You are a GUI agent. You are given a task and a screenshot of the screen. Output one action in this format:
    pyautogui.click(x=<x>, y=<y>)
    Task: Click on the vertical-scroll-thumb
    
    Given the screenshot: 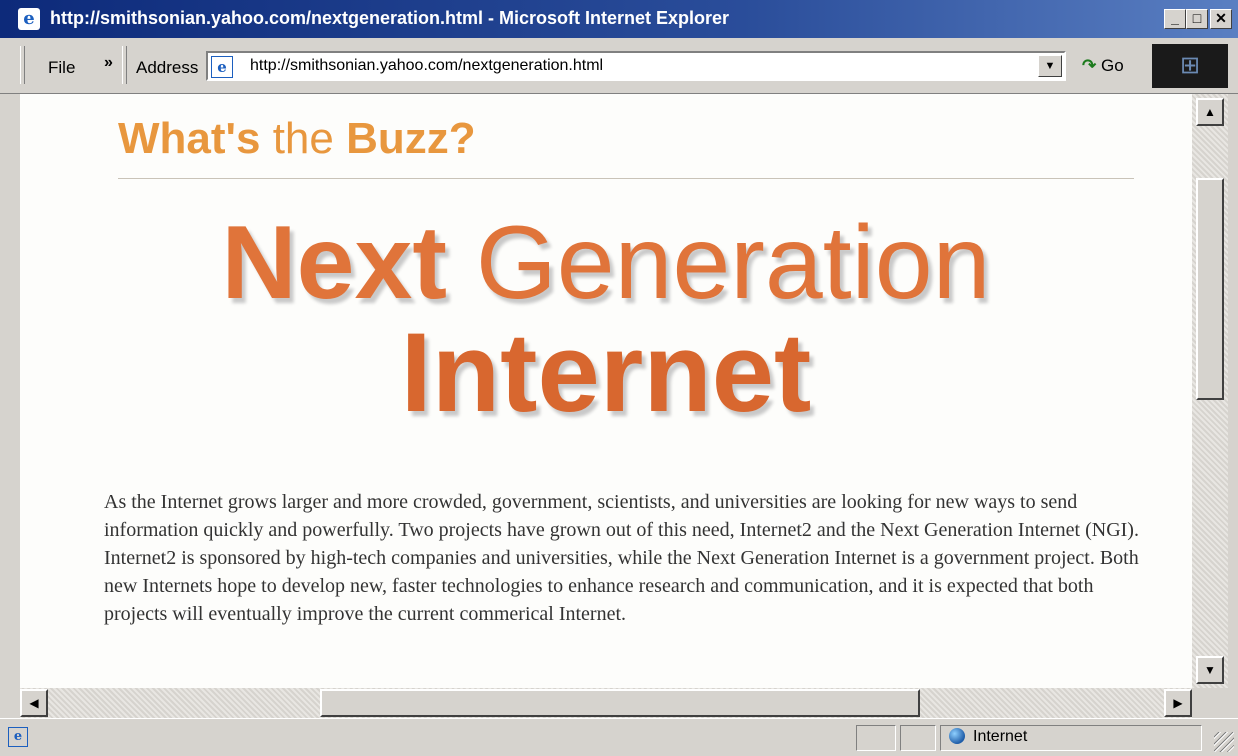 What is the action you would take?
    pyautogui.click(x=1210, y=289)
    